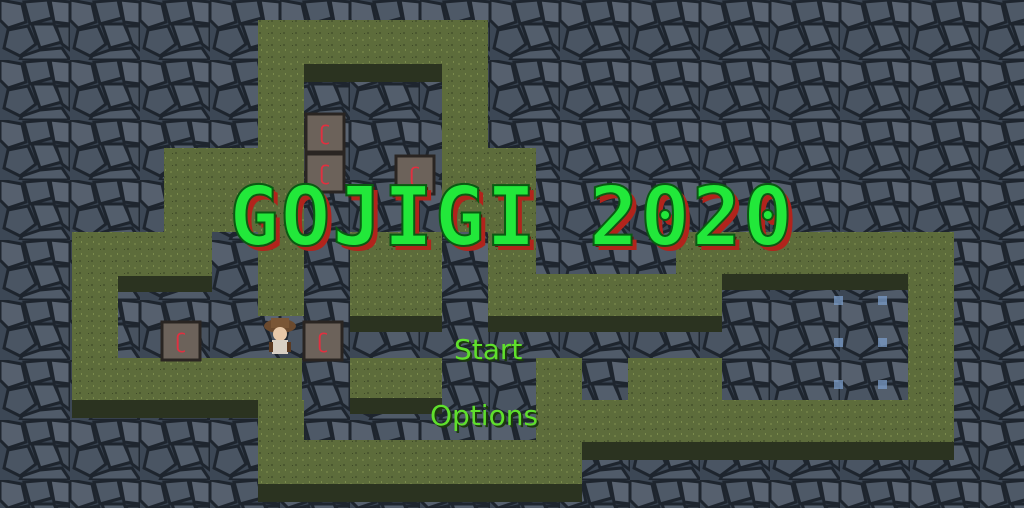 The width and height of the screenshot is (1024, 508). Describe the element at coordinates (488, 349) in the screenshot. I see `start-button: Start` at that location.